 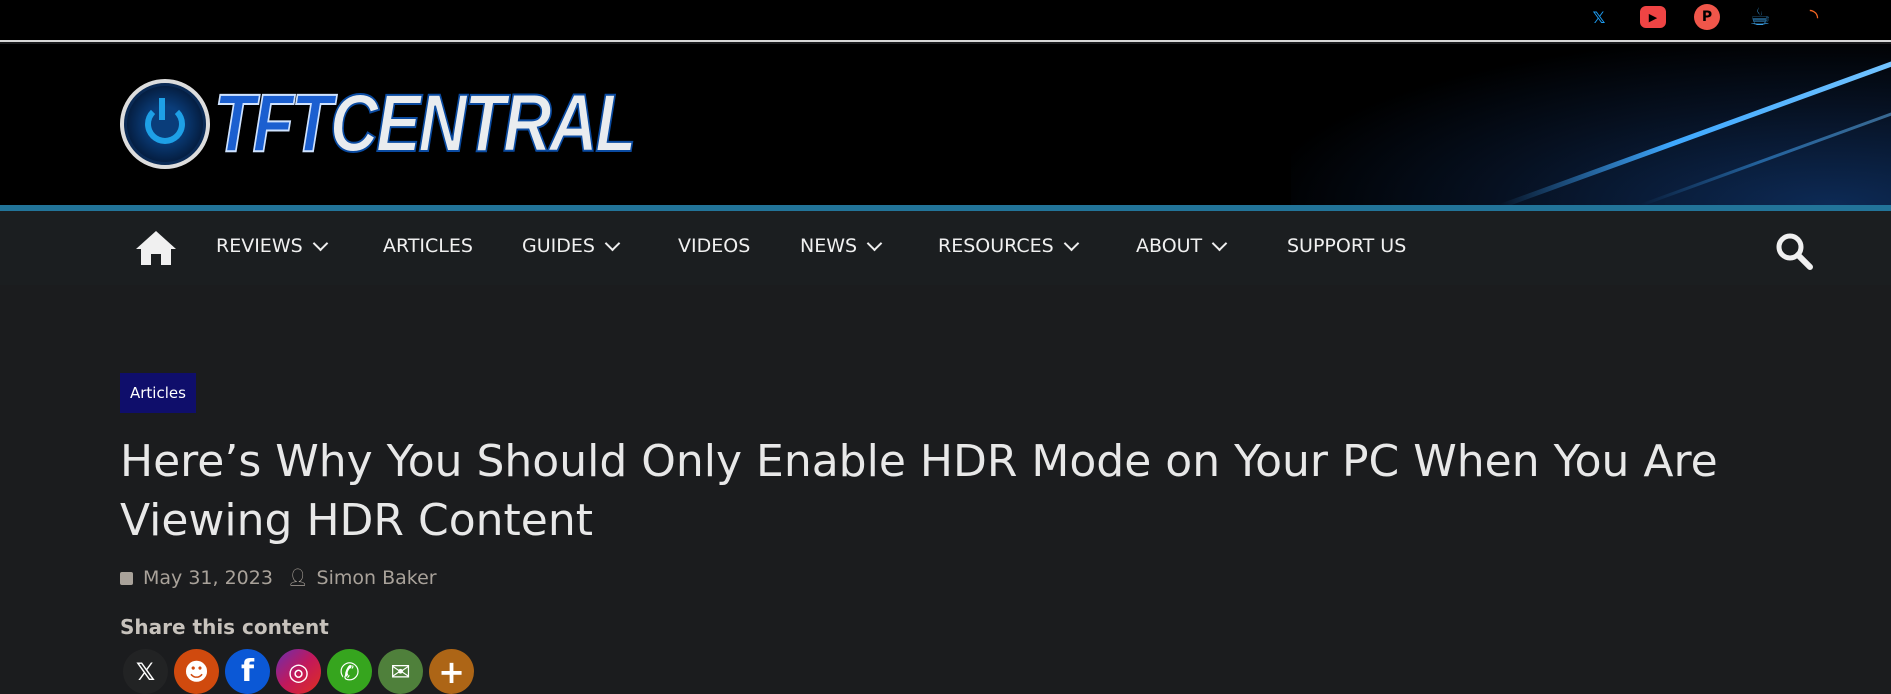 What do you see at coordinates (272, 246) in the screenshot?
I see `nav-reviews: REVIEWS` at bounding box center [272, 246].